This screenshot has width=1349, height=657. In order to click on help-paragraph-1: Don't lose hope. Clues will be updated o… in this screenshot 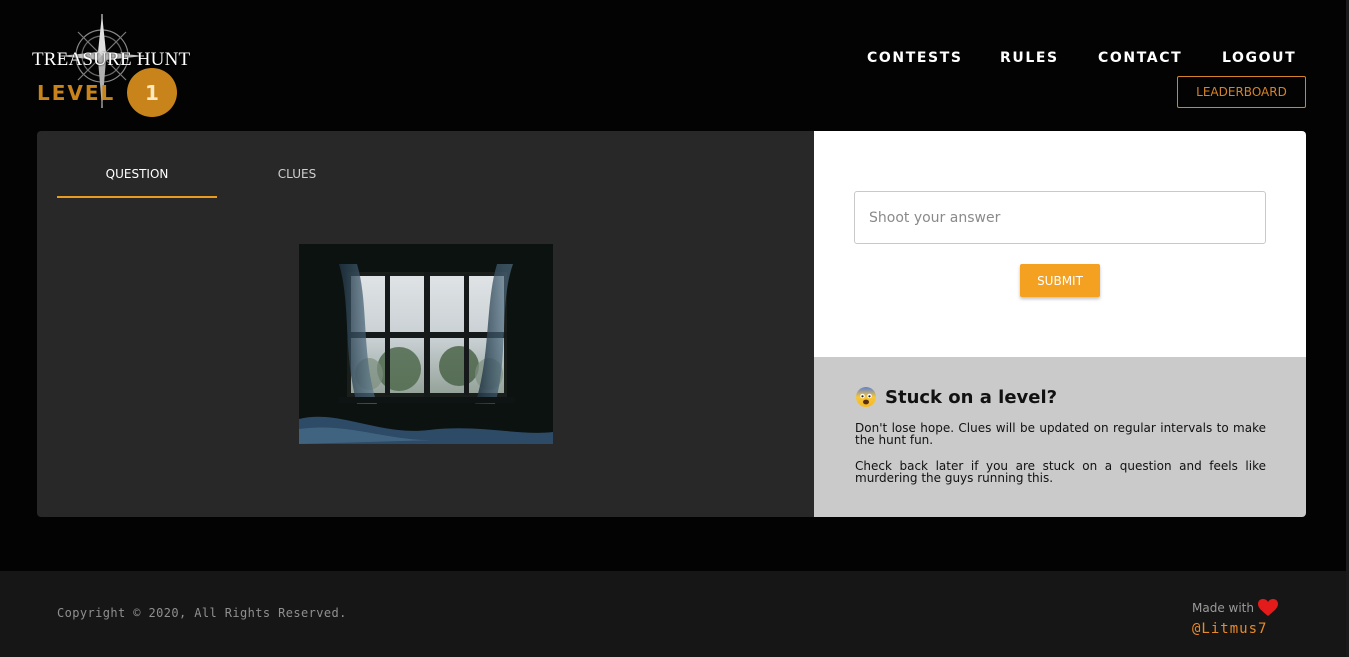, I will do `click(1060, 434)`.